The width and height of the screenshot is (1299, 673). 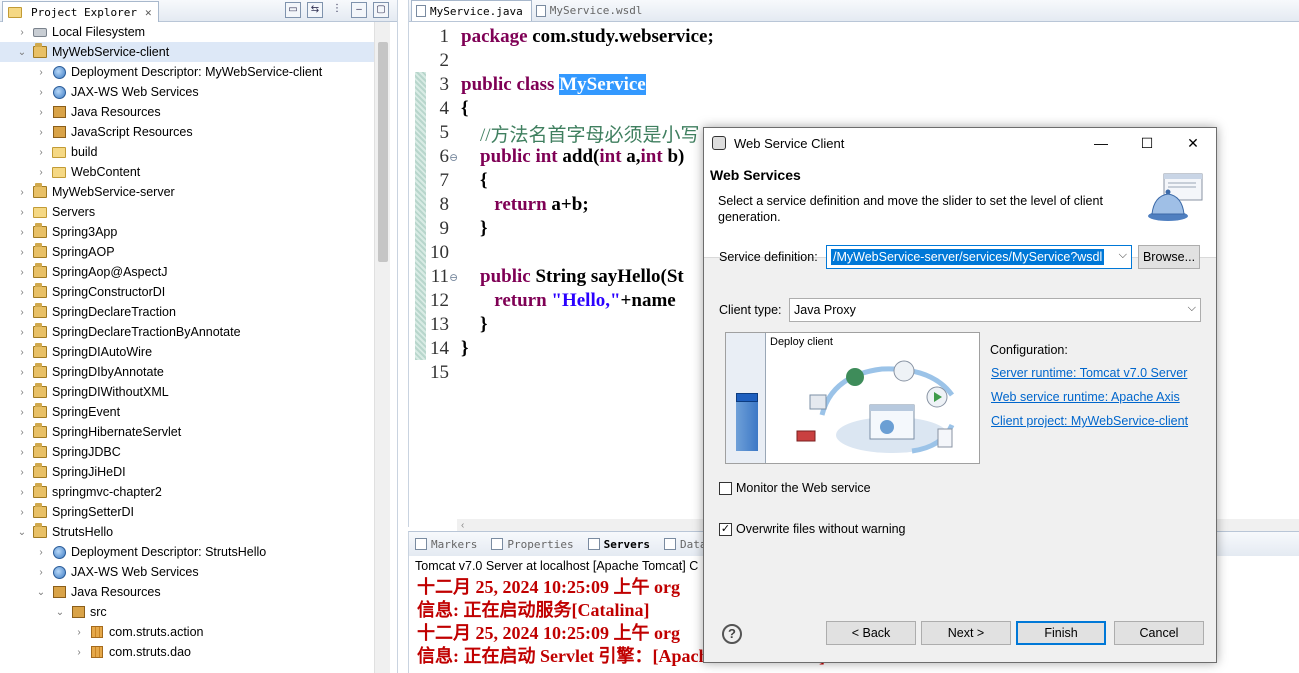 I want to click on server-runtime-link: Server runtime: Tomcat v7.0 Server, so click(x=1089, y=373).